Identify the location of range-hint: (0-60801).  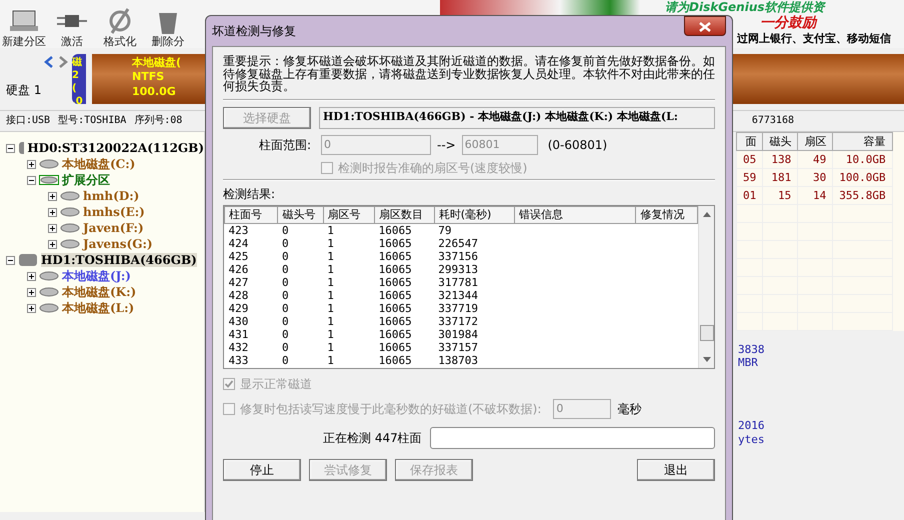
(578, 145).